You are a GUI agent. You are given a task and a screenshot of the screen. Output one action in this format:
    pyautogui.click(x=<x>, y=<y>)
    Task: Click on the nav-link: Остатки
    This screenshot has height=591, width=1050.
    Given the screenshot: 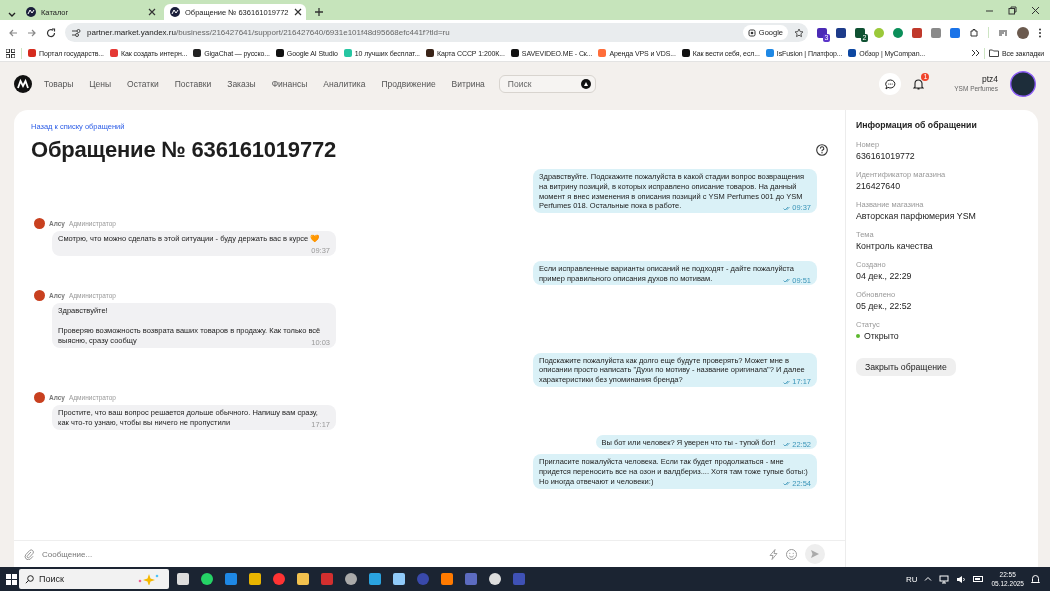 What is the action you would take?
    pyautogui.click(x=143, y=84)
    